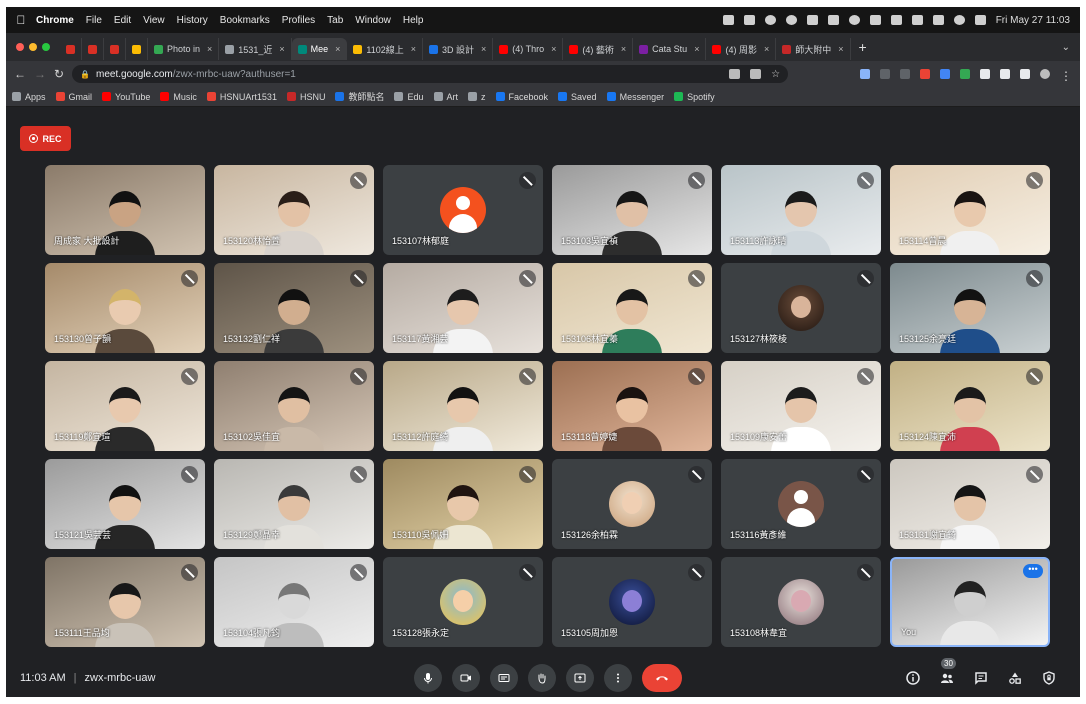 This screenshot has width=1086, height=704. Describe the element at coordinates (184, 49) in the screenshot. I see `browser-tab: Photo in ×` at that location.